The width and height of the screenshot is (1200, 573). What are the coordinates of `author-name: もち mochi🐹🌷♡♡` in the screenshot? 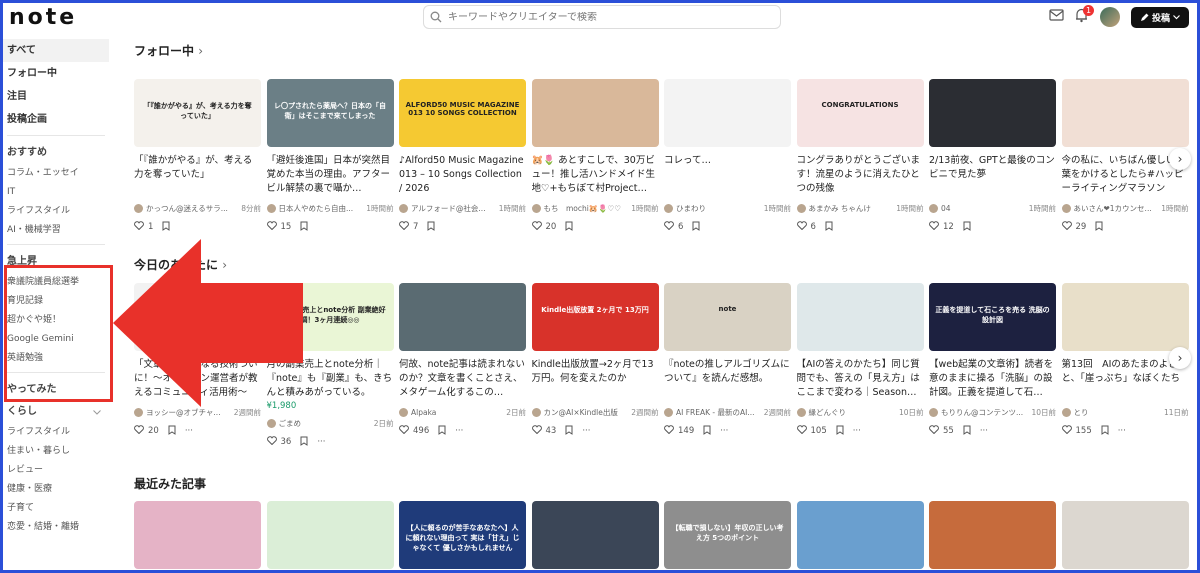 It's located at (582, 208).